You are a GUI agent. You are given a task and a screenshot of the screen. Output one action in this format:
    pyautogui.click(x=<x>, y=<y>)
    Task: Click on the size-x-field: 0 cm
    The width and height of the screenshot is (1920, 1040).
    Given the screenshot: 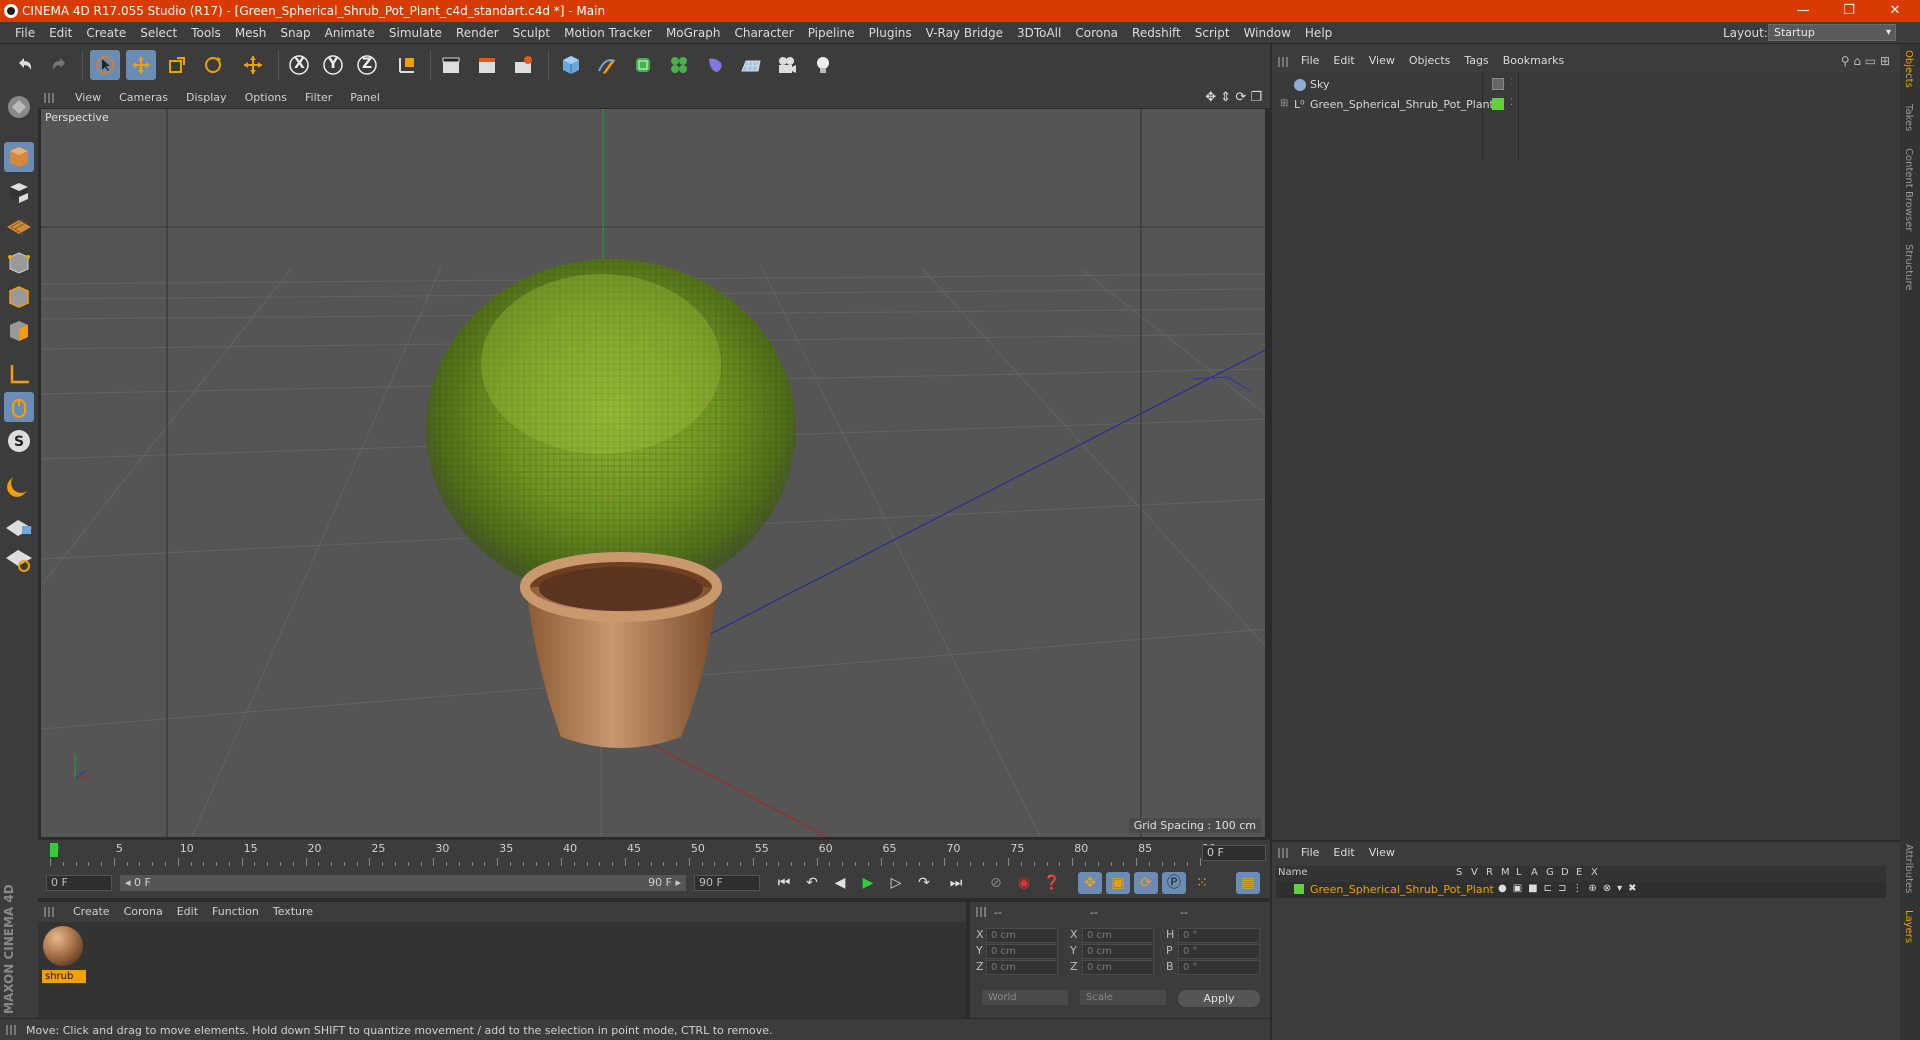 What is the action you would take?
    pyautogui.click(x=1118, y=935)
    